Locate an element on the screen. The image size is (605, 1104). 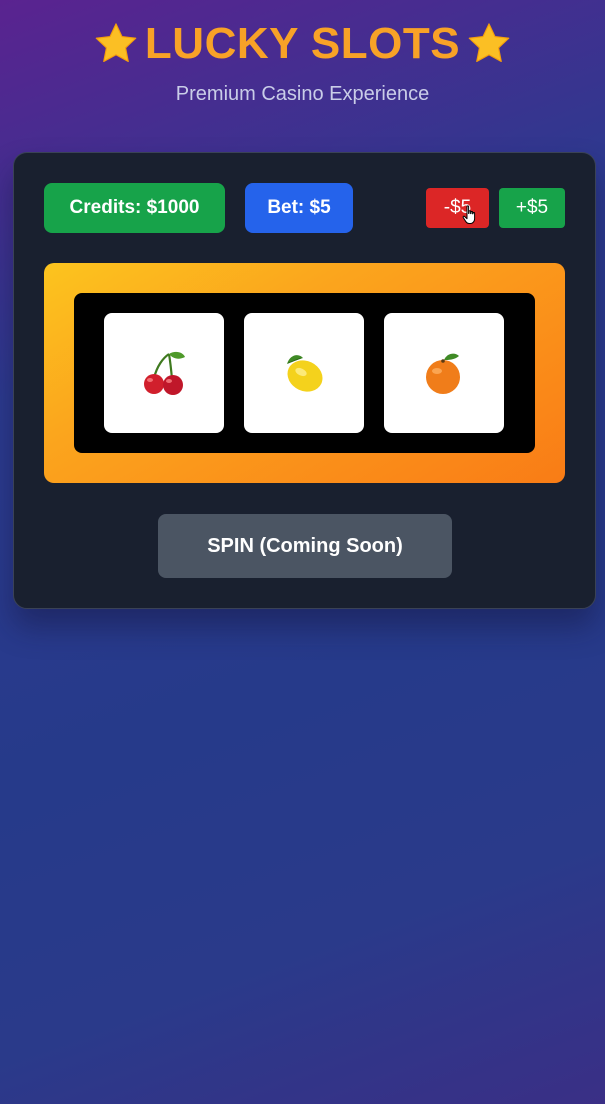
spin-button: SPIN (Coming Soon) is located at coordinates (305, 546).